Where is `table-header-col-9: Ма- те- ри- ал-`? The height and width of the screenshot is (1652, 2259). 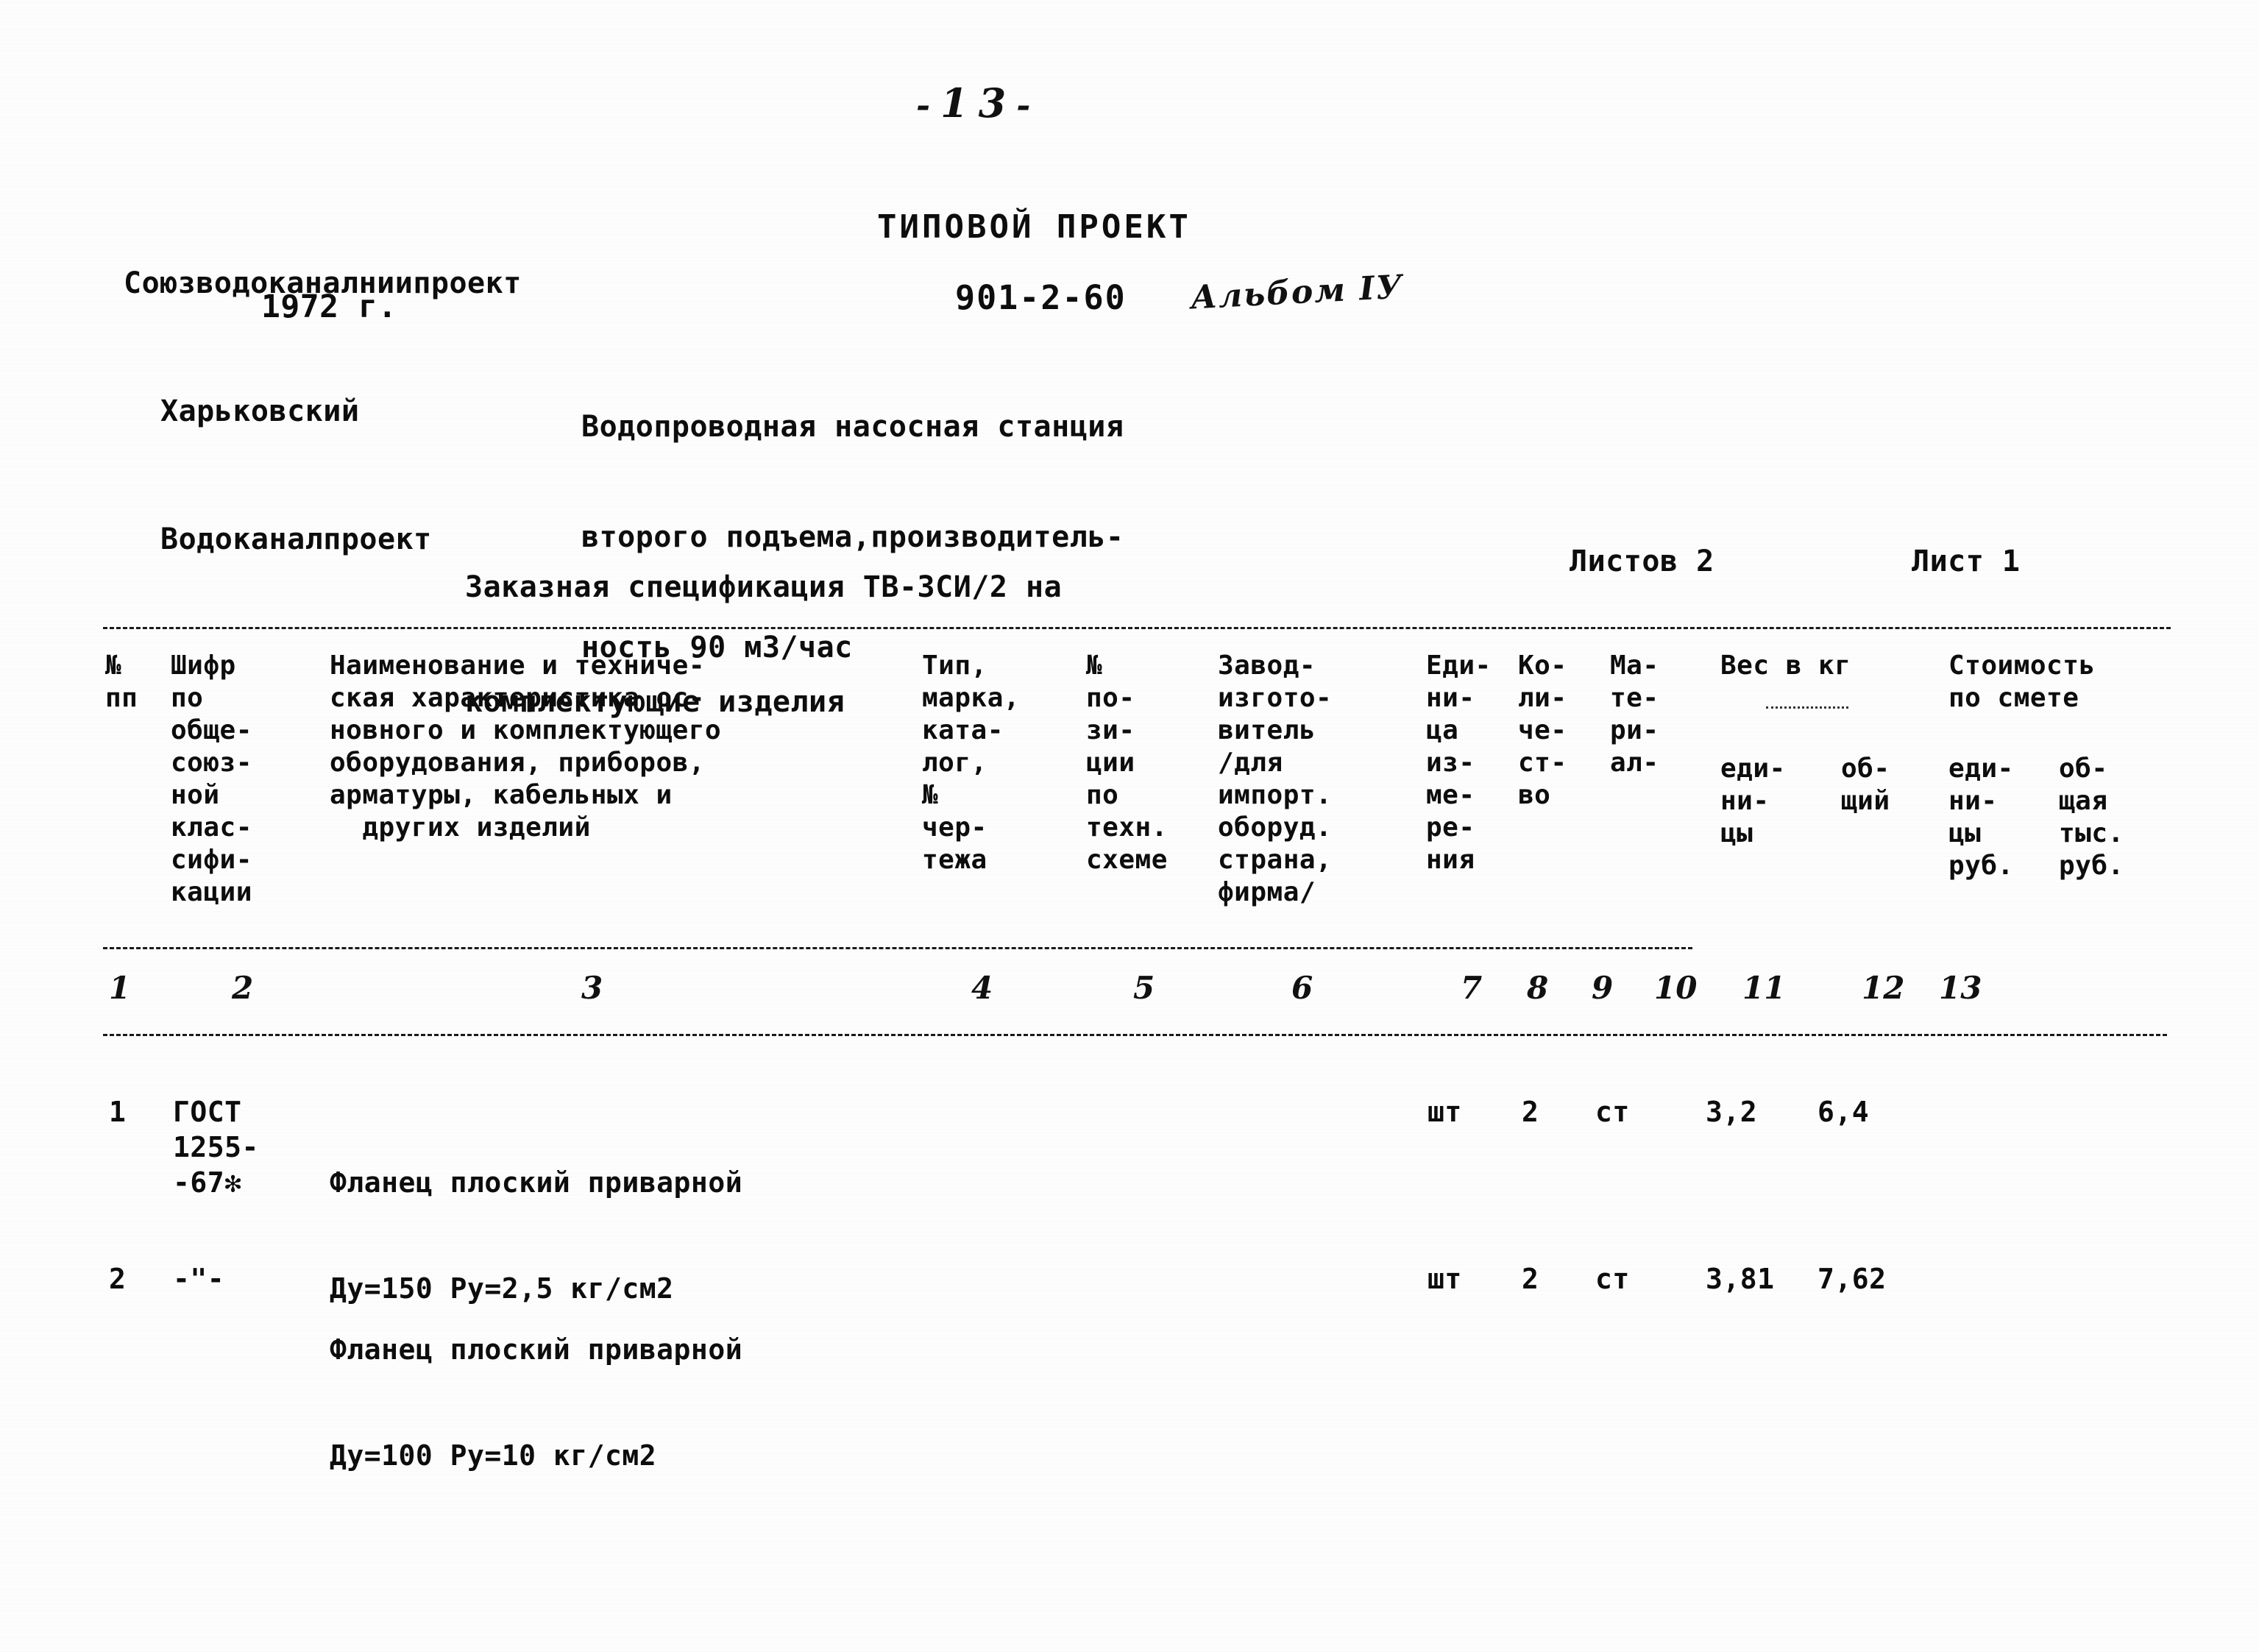 table-header-col-9: Ма- те- ри- ал- is located at coordinates (1634, 714).